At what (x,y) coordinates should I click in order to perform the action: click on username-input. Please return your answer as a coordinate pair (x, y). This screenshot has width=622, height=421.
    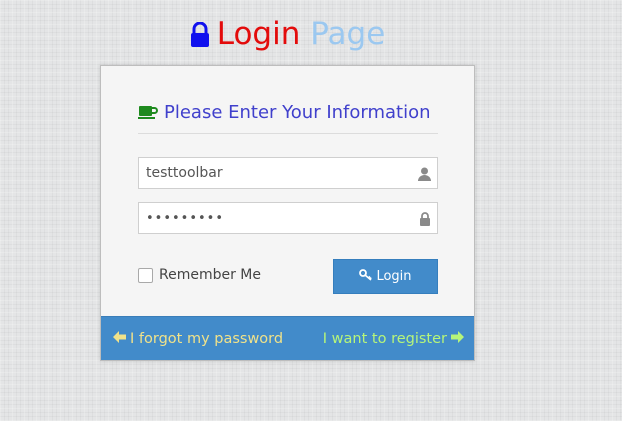
    Looking at the image, I should click on (274, 173).